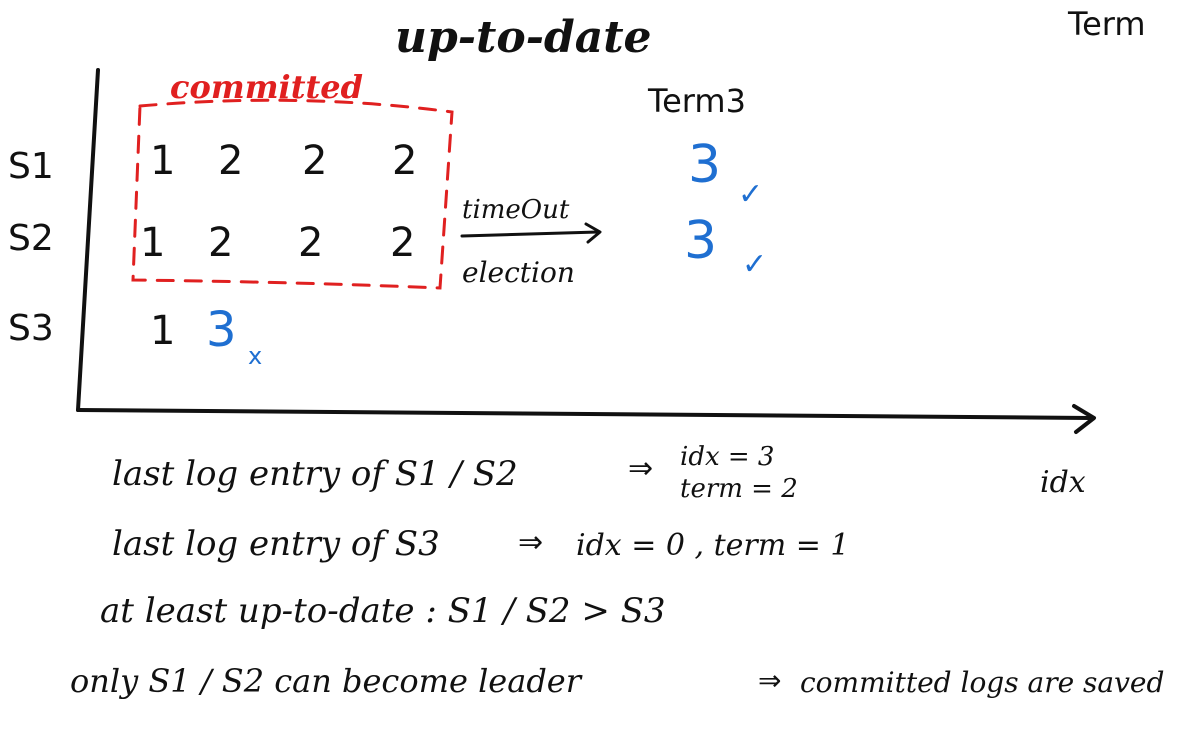 The image size is (1201, 737). Describe the element at coordinates (523, 37) in the screenshot. I see `diagram-title: up-to-date` at that location.